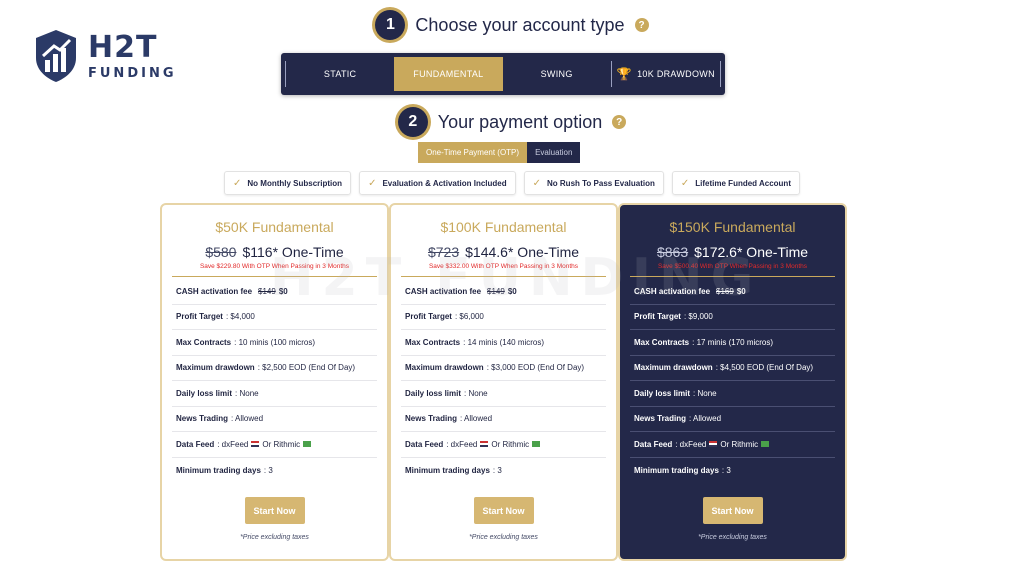  I want to click on step-title: Your payment option, so click(520, 121).